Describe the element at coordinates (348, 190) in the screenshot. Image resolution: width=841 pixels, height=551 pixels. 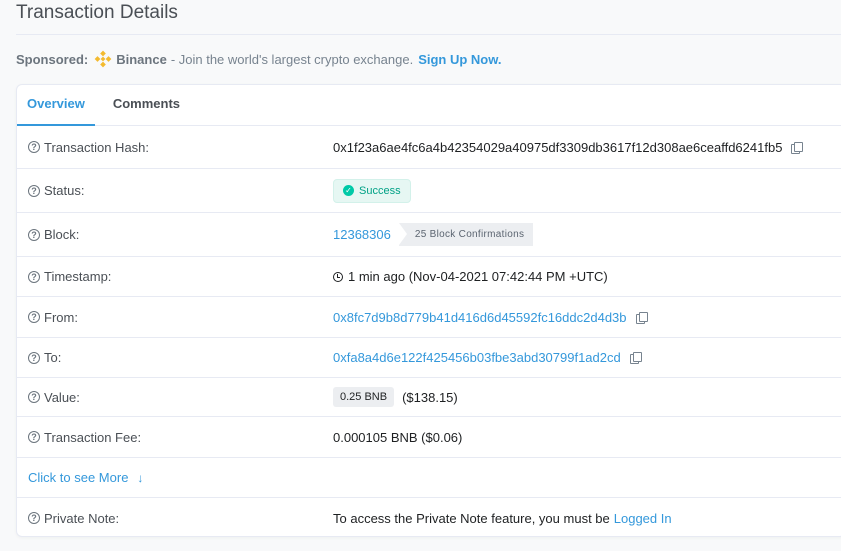
I see `check-circle-icon: ✓` at that location.